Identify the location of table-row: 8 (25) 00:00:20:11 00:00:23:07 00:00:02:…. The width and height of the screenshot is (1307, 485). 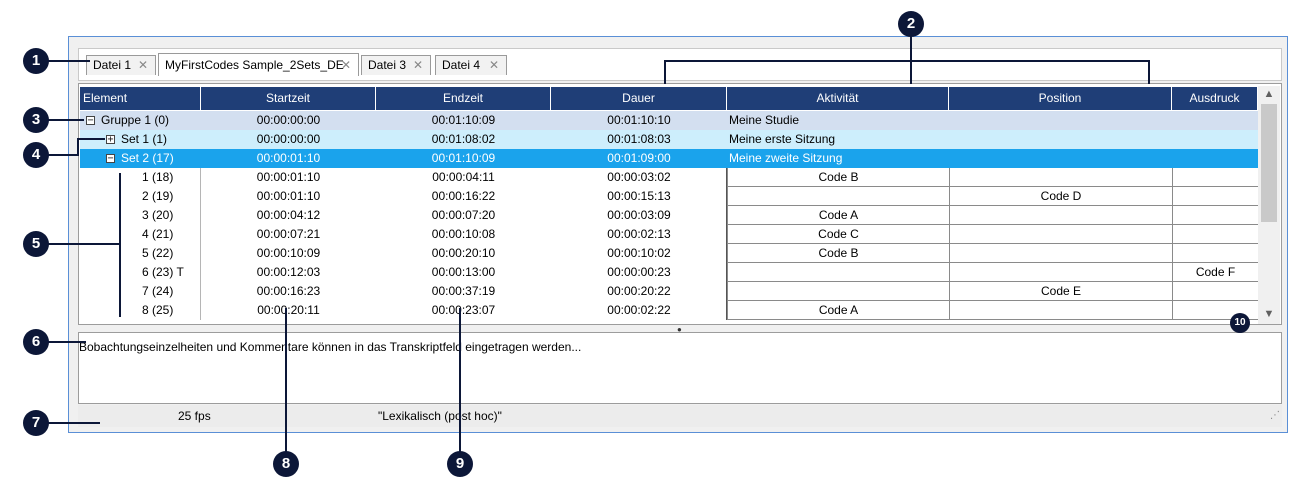
(669, 310).